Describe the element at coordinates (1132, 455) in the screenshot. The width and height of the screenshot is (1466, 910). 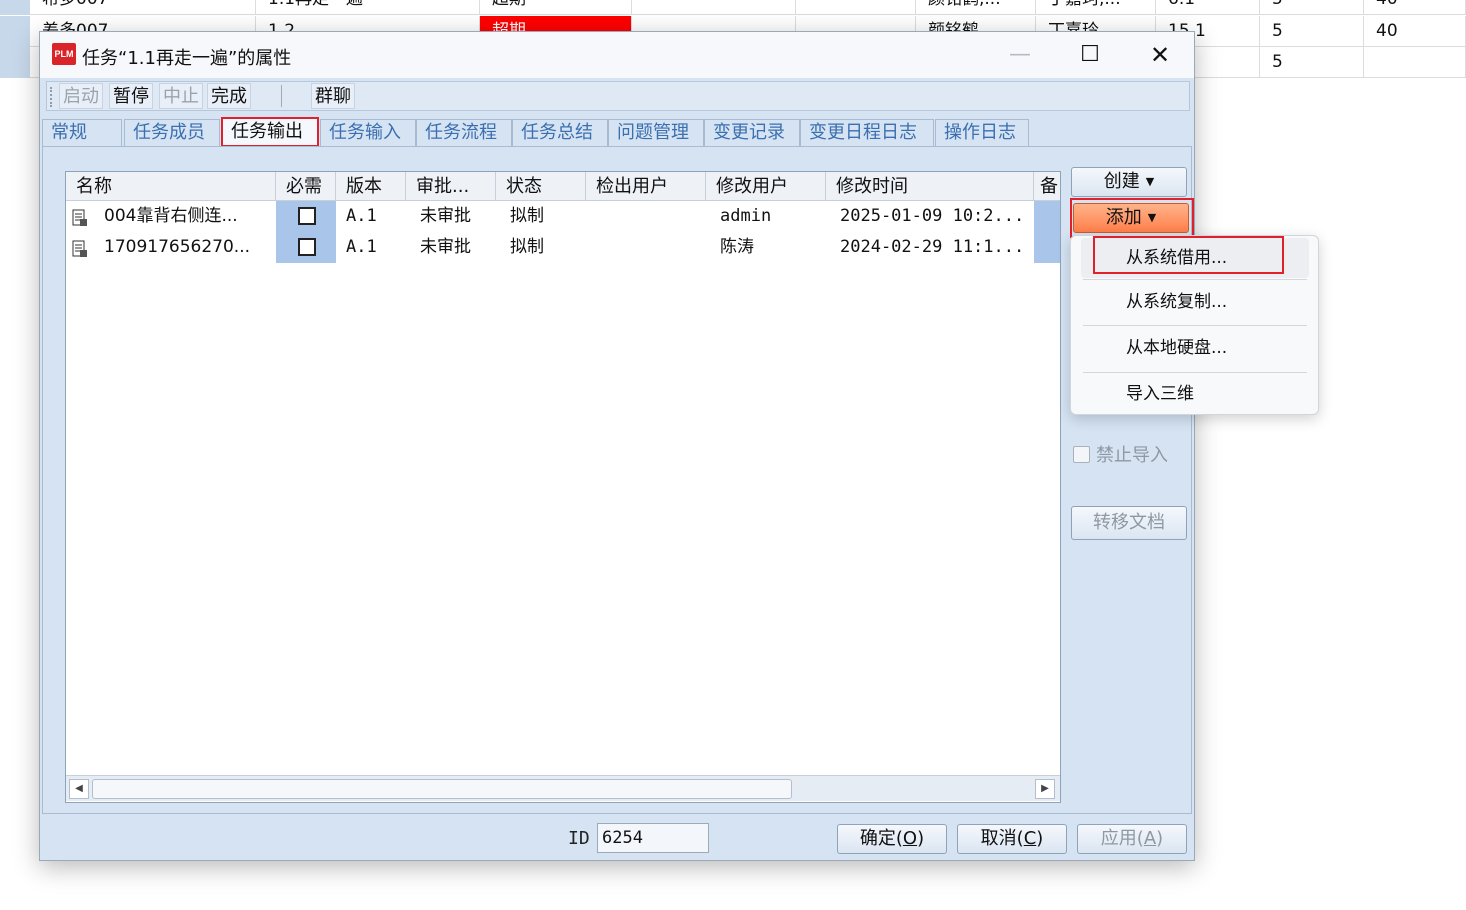
I see `ban-import-label: 禁止导入` at that location.